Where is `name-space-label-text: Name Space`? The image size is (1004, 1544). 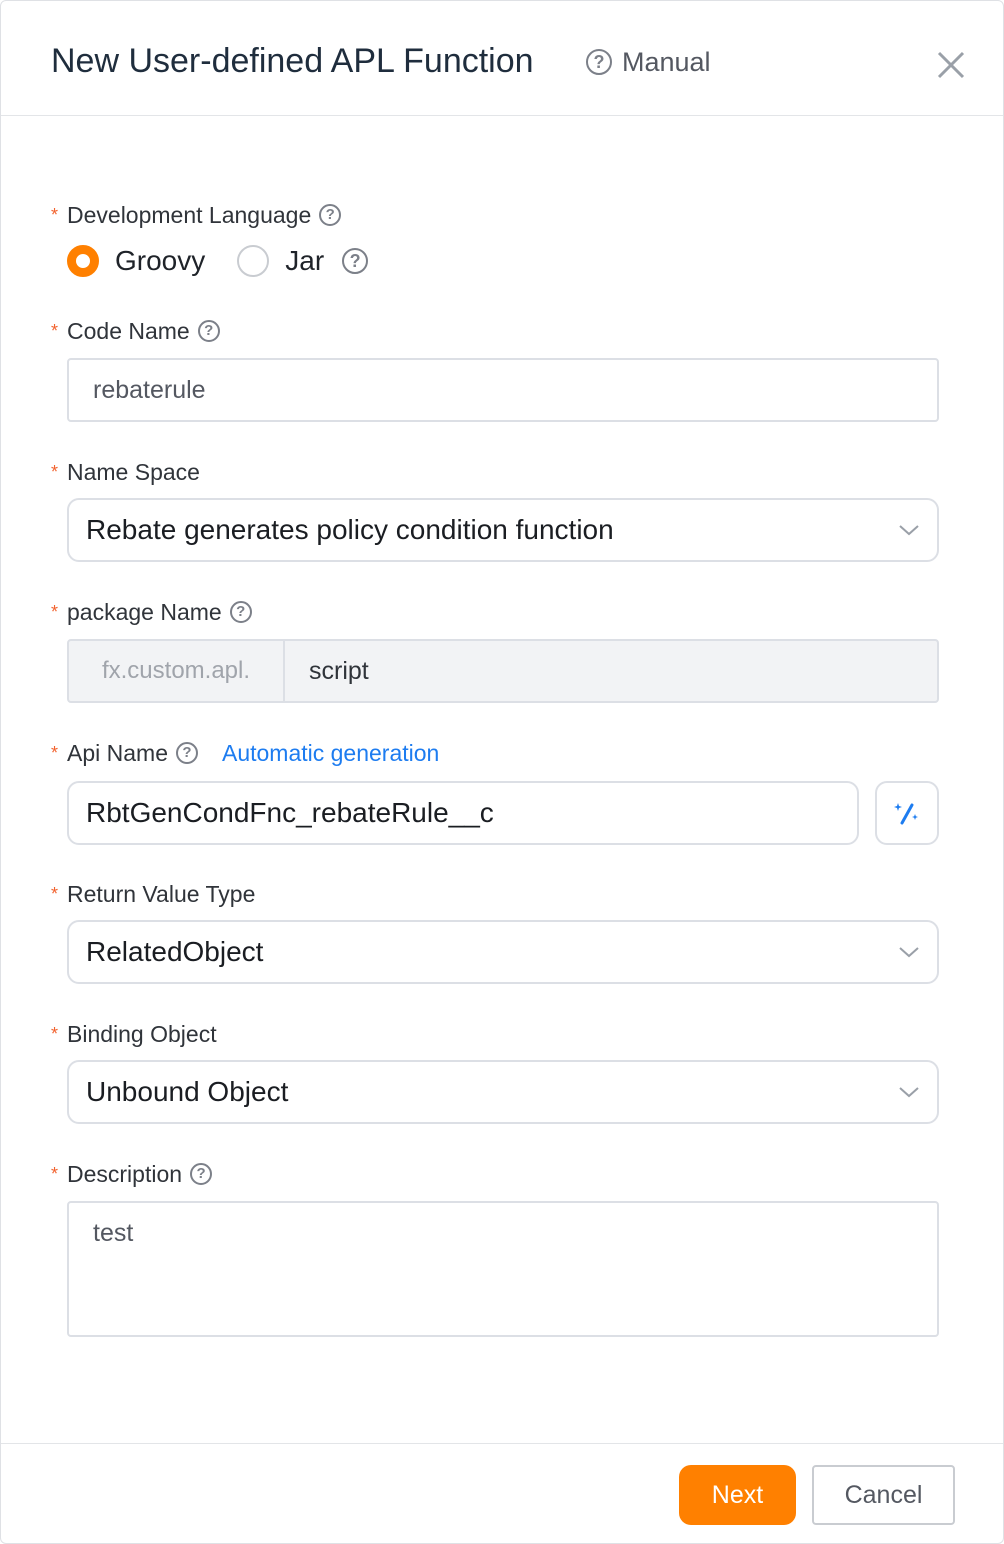
name-space-label-text: Name Space is located at coordinates (133, 472).